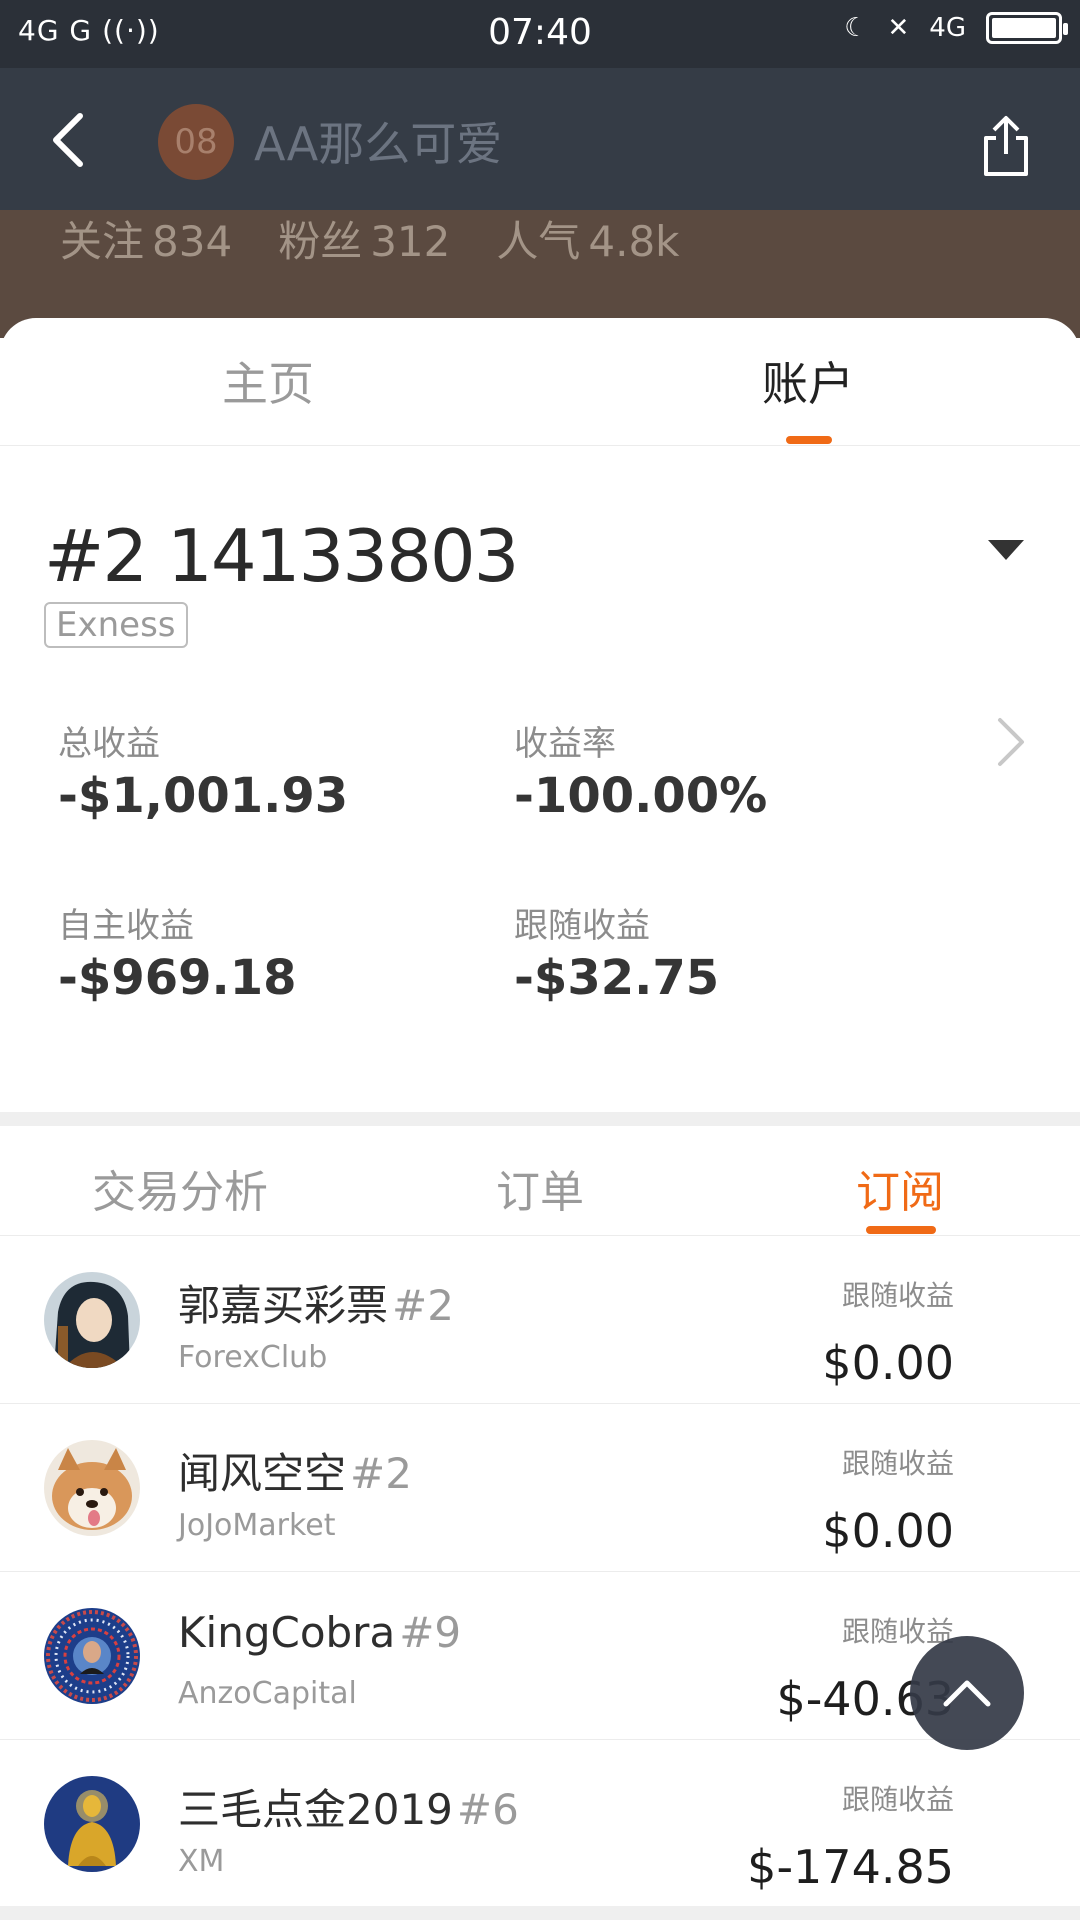 Image resolution: width=1080 pixels, height=1920 pixels. I want to click on subscription-name: KingCobra#9, so click(320, 1632).